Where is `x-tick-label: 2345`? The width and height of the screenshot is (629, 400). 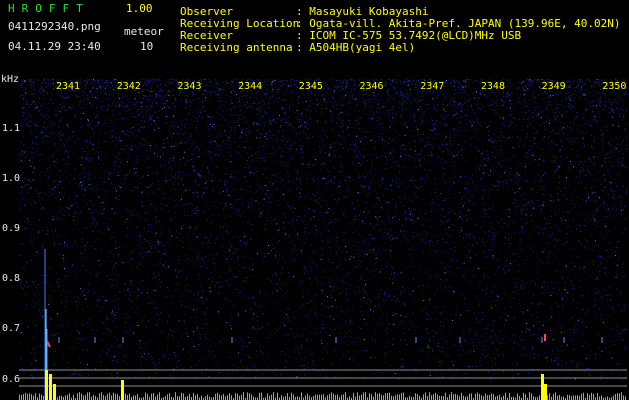 x-tick-label: 2345 is located at coordinates (310, 86).